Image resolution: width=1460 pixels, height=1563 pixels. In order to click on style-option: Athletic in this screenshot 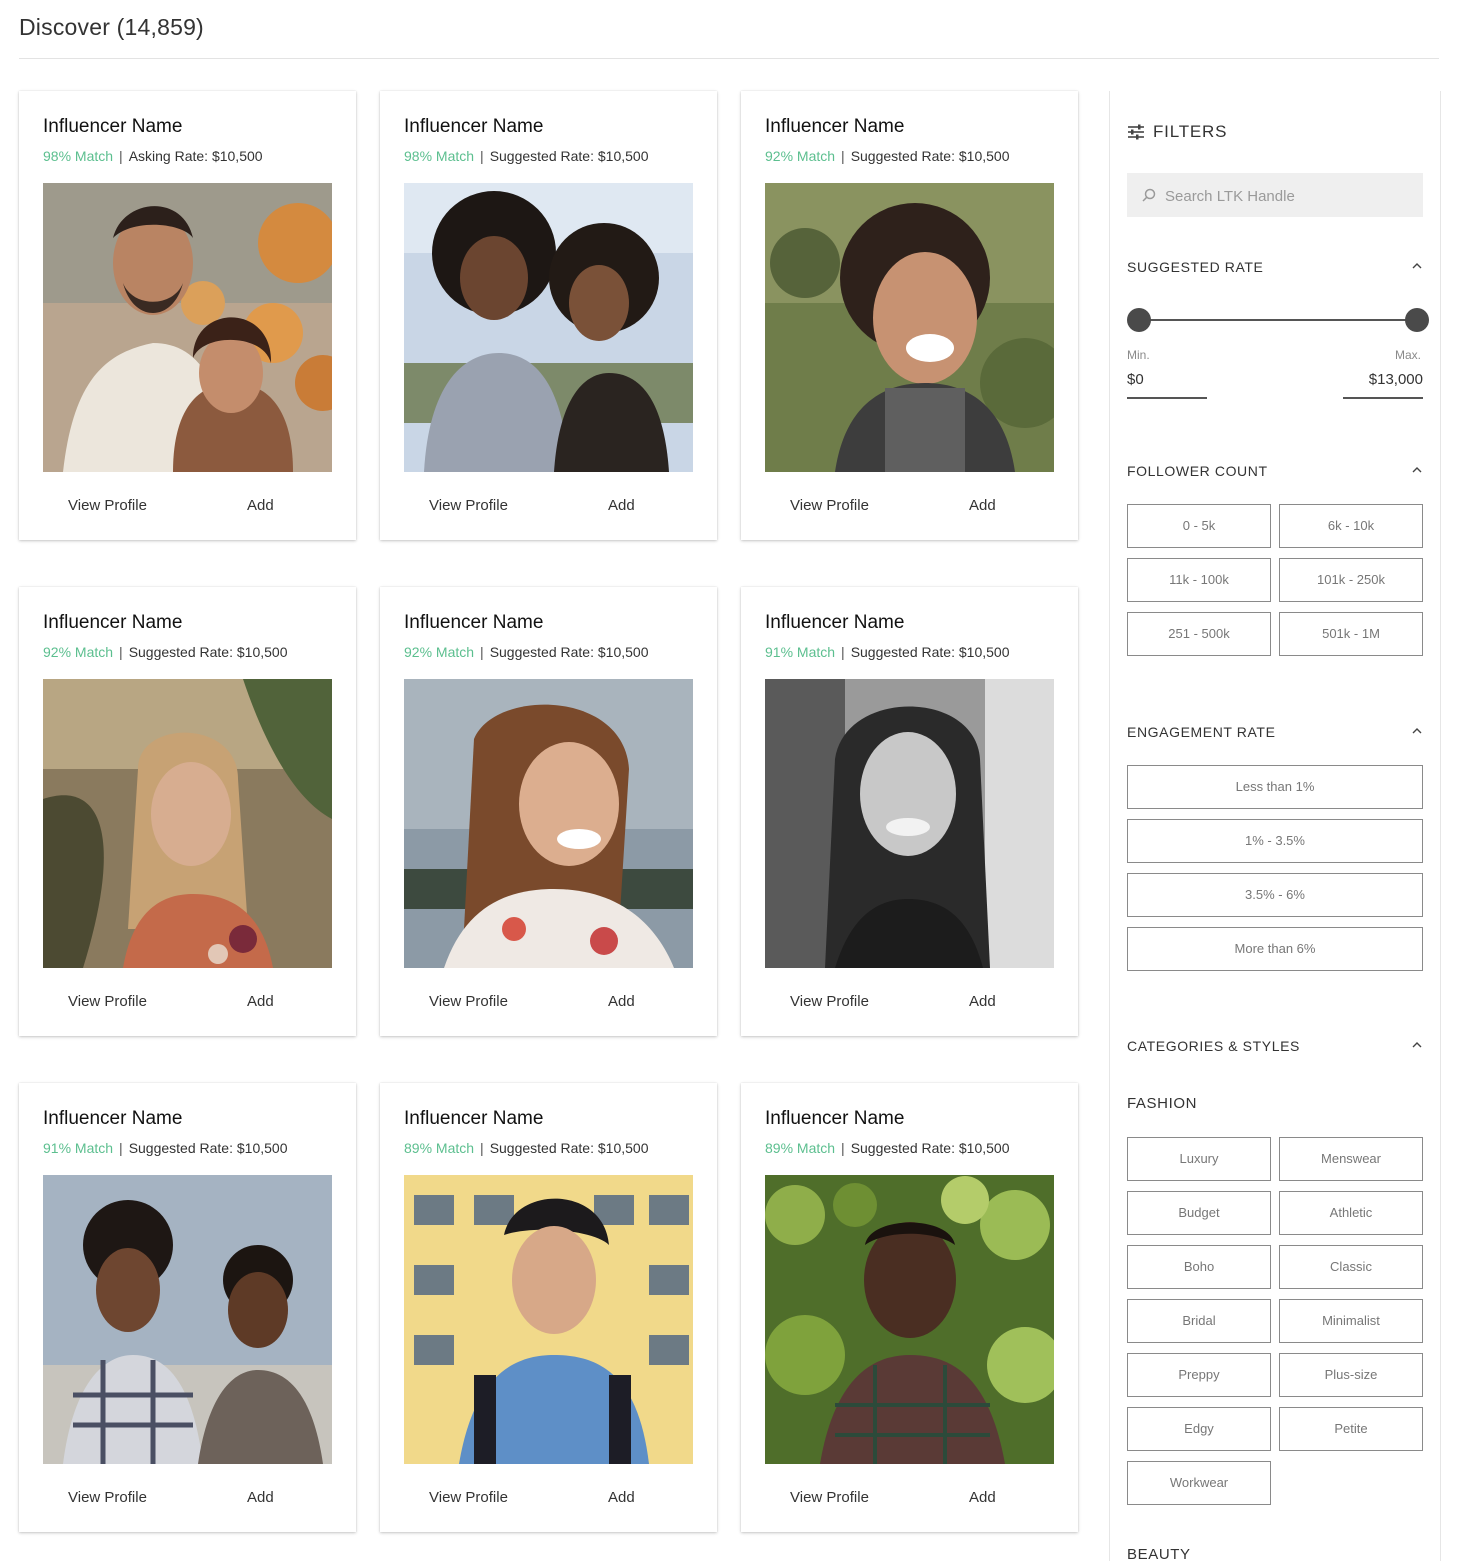, I will do `click(1351, 1213)`.